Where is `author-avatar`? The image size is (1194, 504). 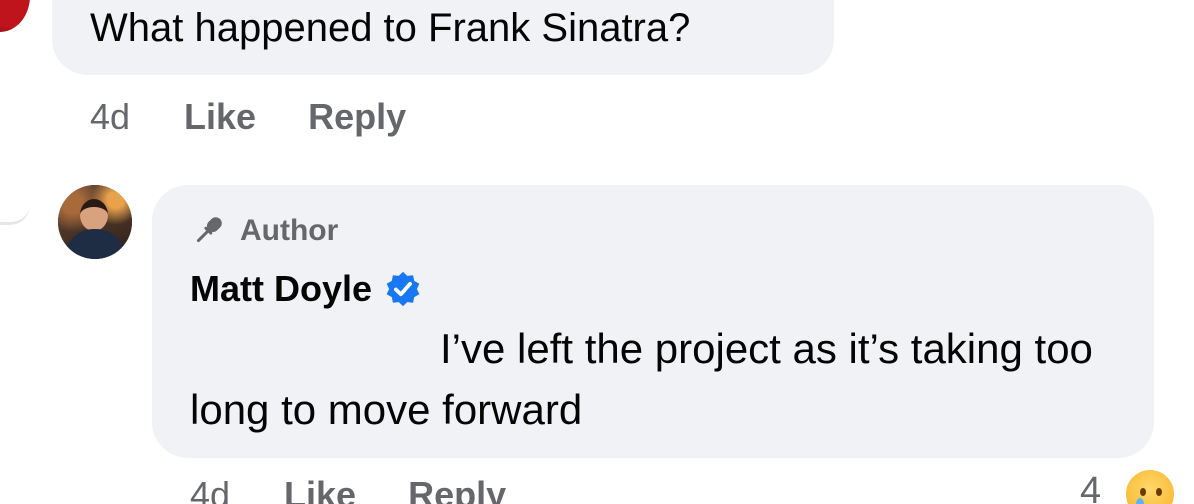
author-avatar is located at coordinates (95, 222).